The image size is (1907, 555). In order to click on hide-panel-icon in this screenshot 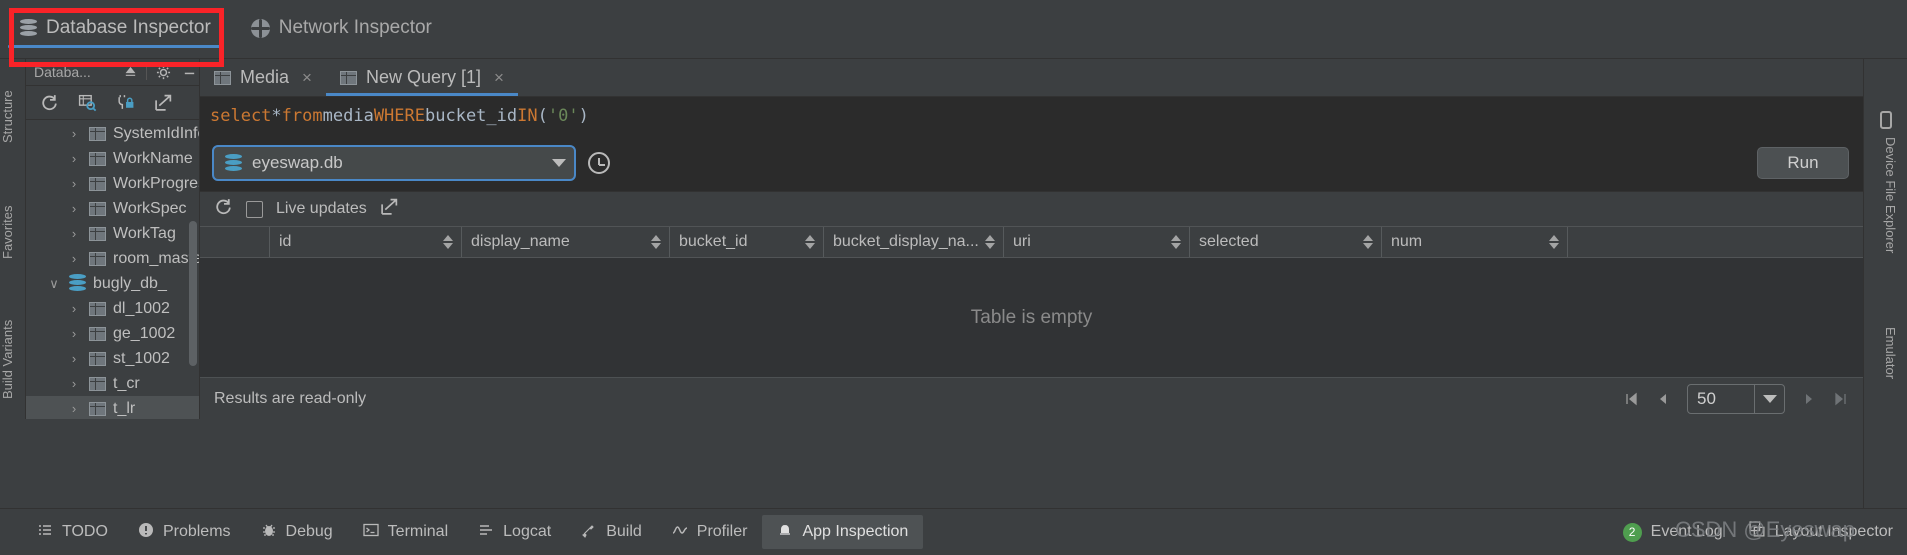, I will do `click(189, 72)`.